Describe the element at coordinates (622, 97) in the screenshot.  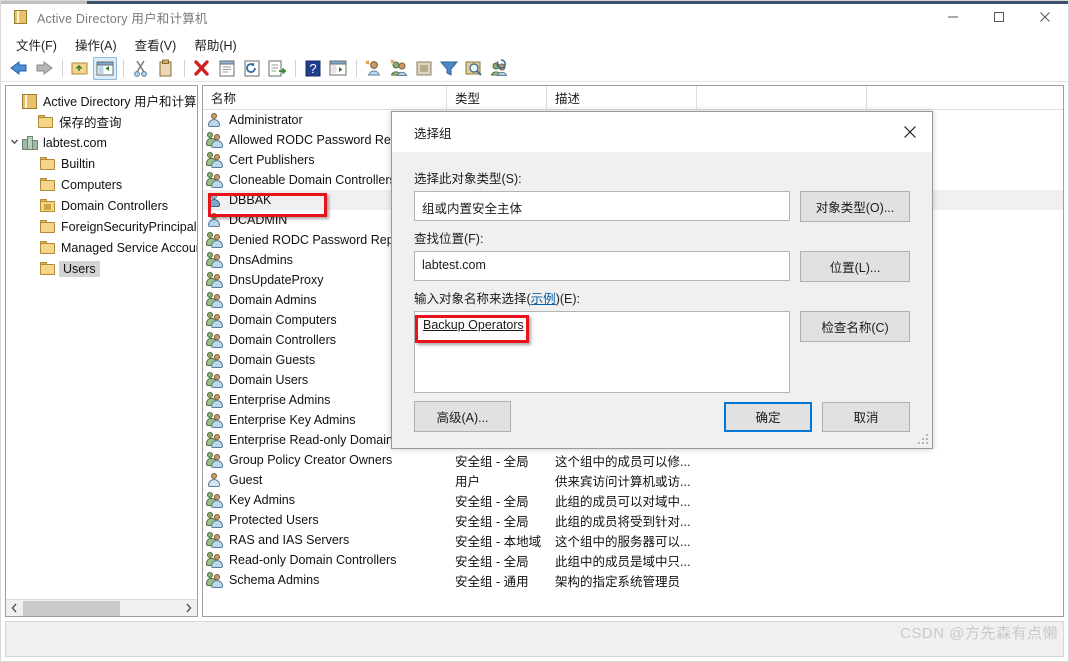
I see `column-header-description: 描述` at that location.